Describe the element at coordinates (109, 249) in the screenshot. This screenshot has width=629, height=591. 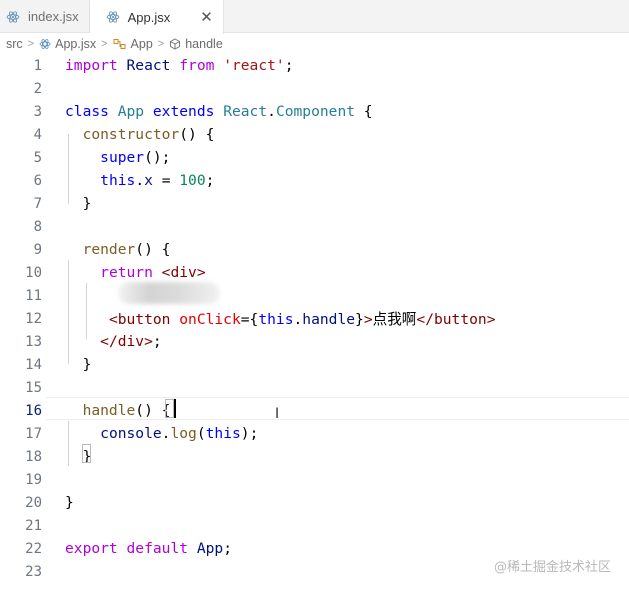
I see `code-token: render` at that location.